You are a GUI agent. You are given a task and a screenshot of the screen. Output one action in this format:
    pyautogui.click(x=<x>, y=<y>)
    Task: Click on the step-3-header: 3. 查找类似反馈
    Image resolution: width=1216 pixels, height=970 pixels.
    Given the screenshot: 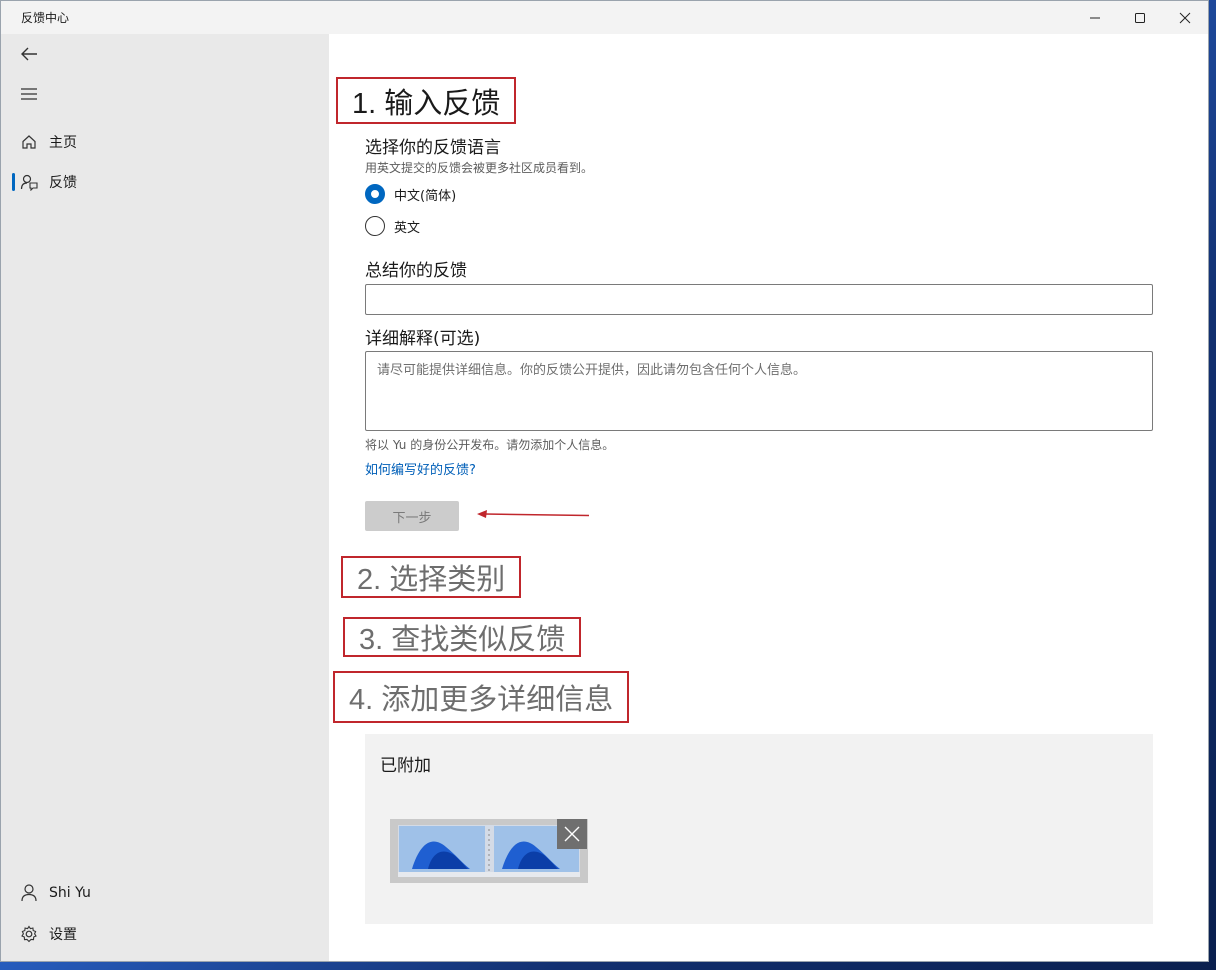 What is the action you would take?
    pyautogui.click(x=462, y=637)
    